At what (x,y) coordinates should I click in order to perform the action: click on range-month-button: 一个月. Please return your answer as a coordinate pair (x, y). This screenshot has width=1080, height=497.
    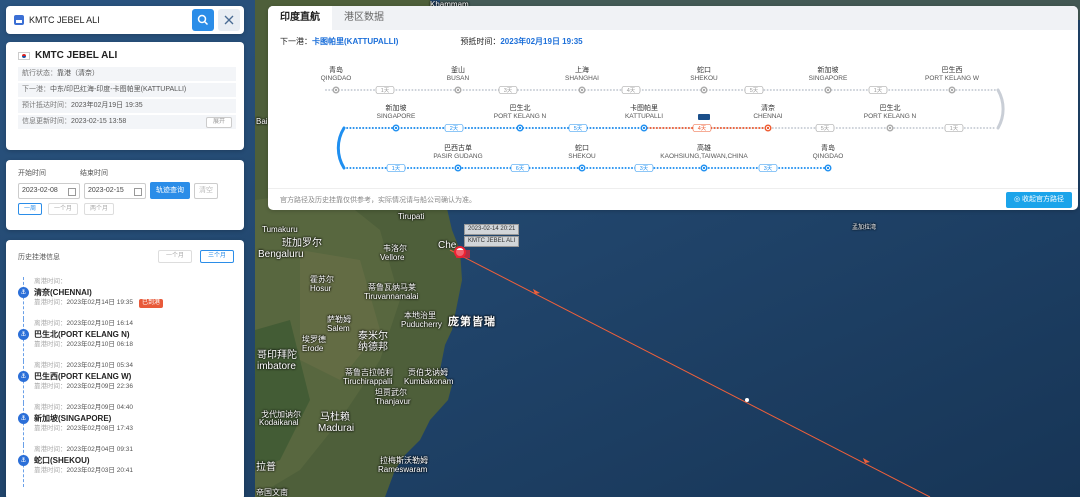
    Looking at the image, I should click on (63, 209).